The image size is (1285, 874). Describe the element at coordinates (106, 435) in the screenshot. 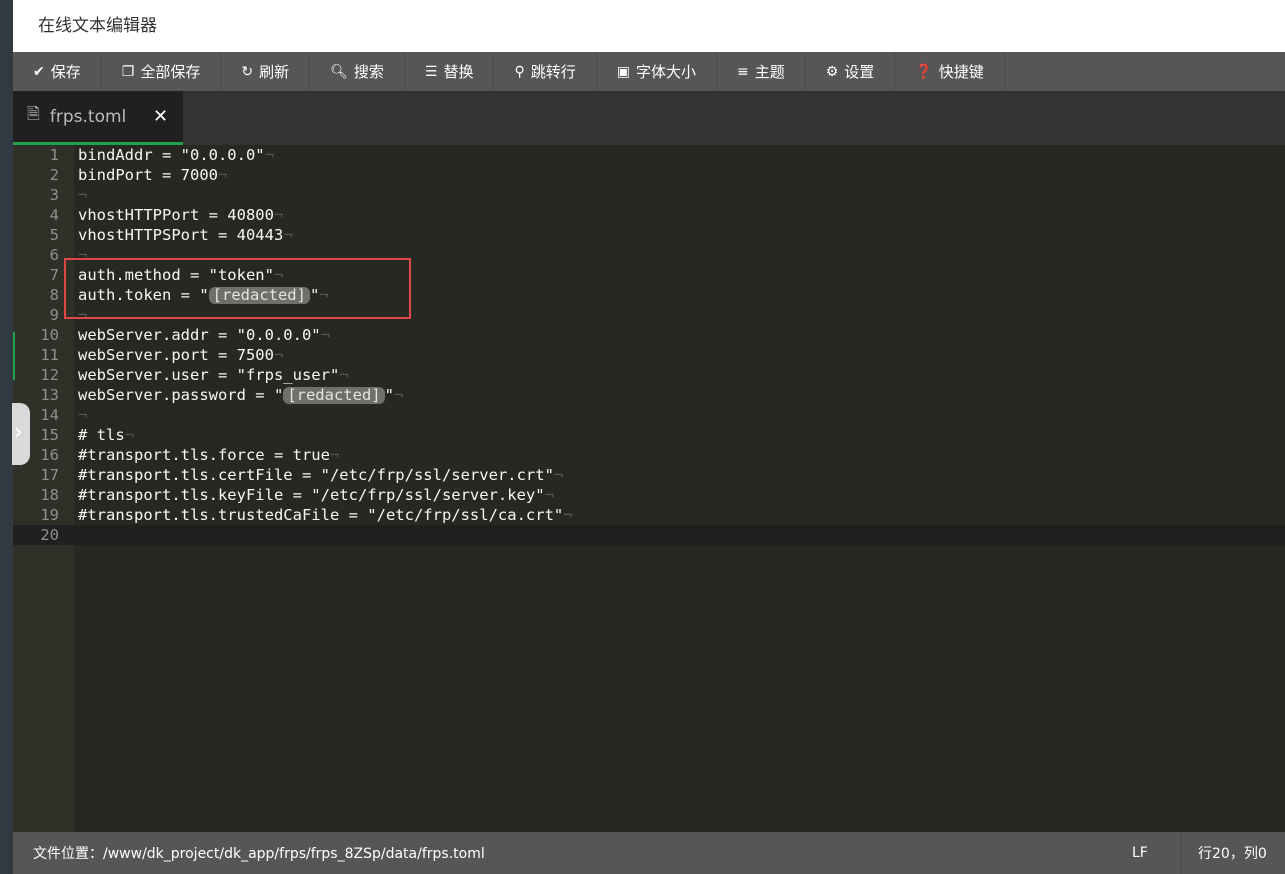

I see `code-text: # tls¬` at that location.